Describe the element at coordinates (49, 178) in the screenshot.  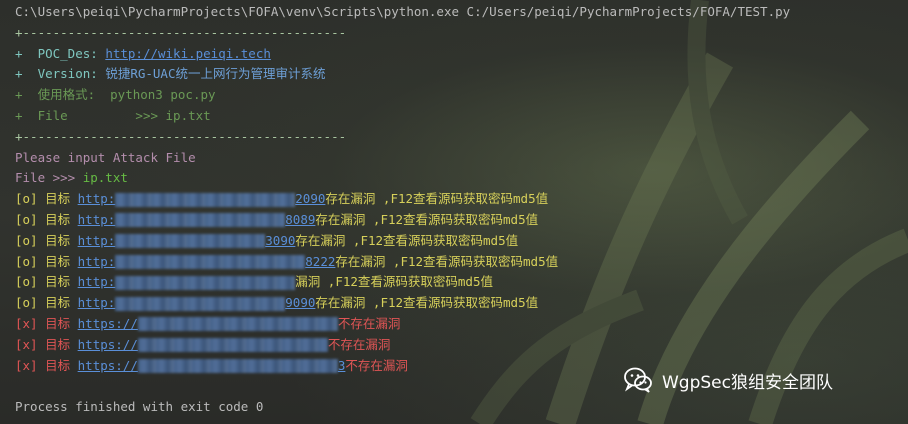
I see `file-prompt-label: File >>>` at that location.